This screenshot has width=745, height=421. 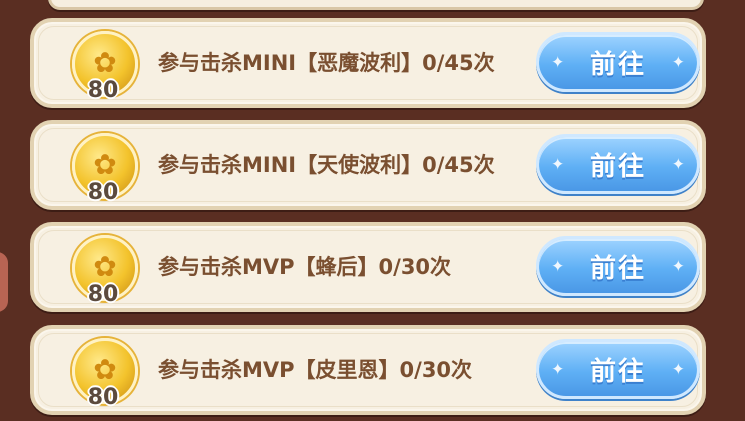 What do you see at coordinates (376, 5) in the screenshot?
I see `previous-task-card-edge` at bounding box center [376, 5].